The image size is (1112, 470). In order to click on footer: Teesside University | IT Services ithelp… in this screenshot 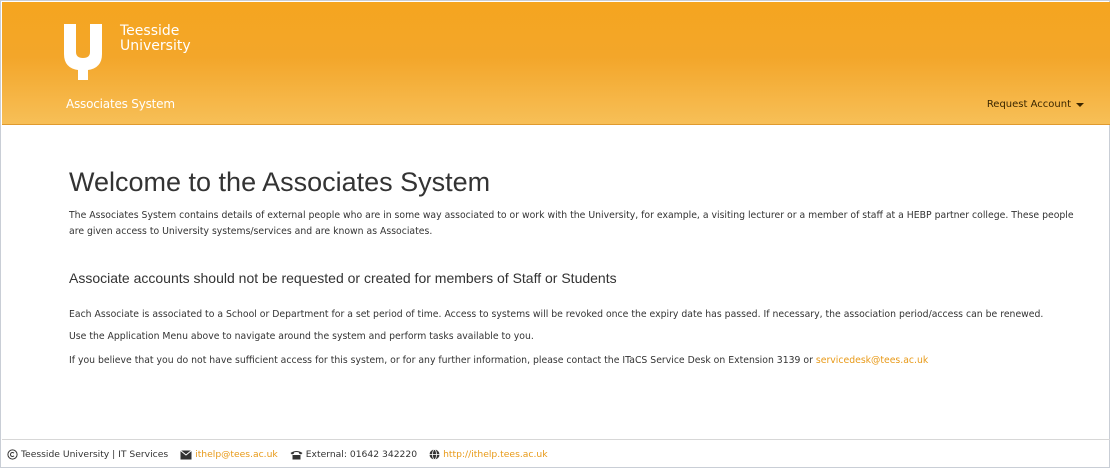, I will do `click(277, 454)`.